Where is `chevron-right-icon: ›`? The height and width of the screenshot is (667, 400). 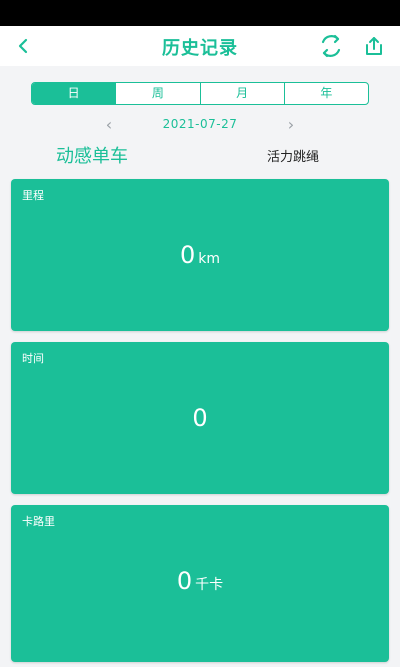 chevron-right-icon: › is located at coordinates (291, 124).